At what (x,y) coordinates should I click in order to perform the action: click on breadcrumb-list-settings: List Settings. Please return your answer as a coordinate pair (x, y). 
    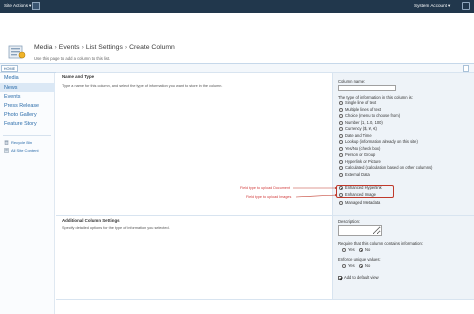
    Looking at the image, I should click on (104, 47).